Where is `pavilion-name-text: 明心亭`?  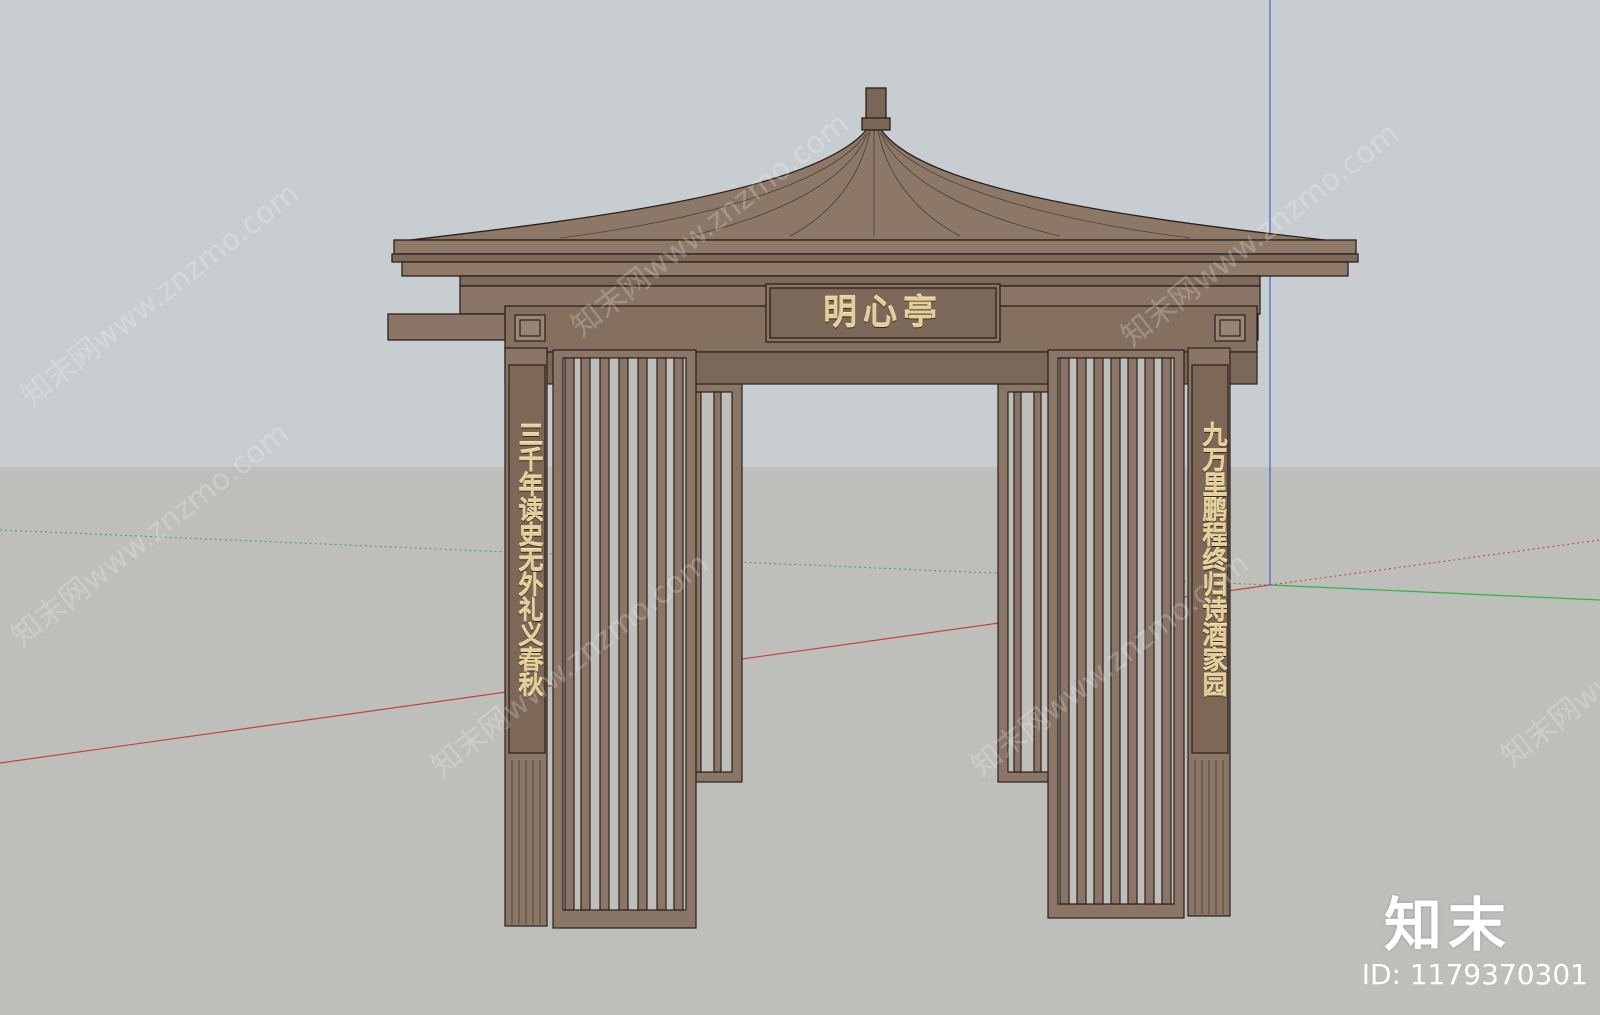
pavilion-name-text: 明心亭 is located at coordinates (883, 313).